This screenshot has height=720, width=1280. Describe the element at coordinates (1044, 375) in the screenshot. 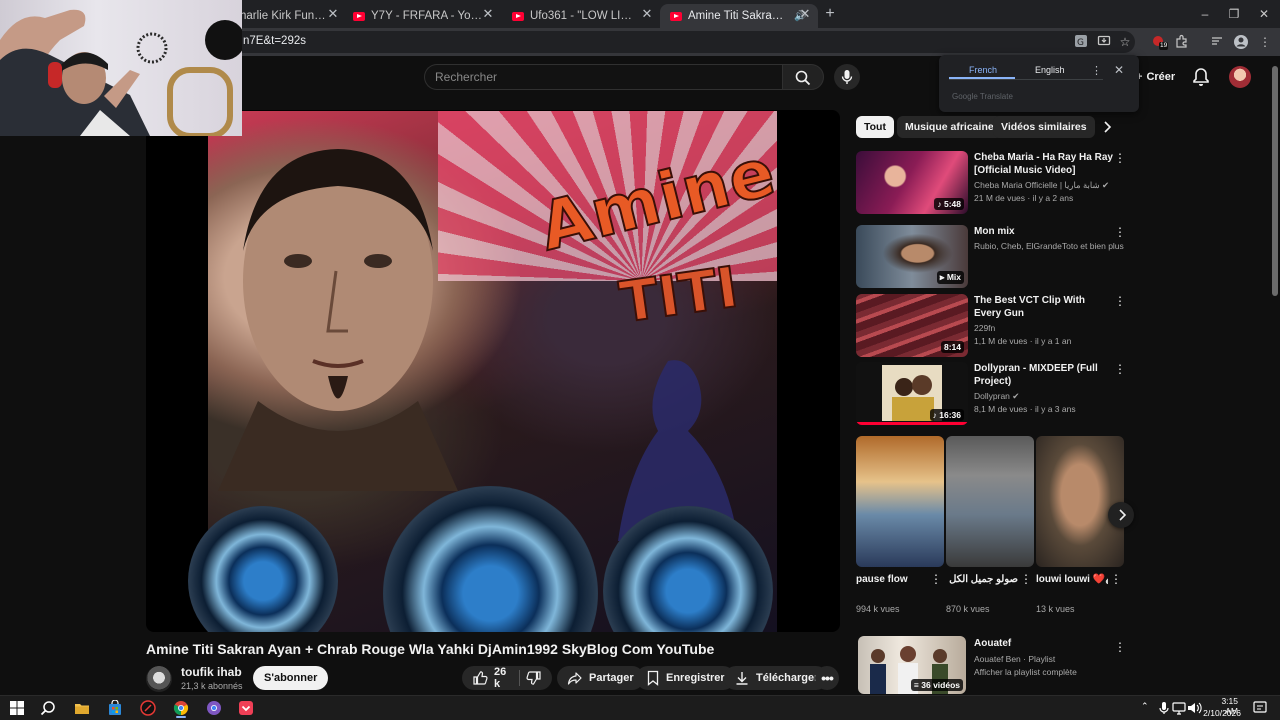

I see `video-title: Dollypran - MIXDEEP (Full Project)` at that location.